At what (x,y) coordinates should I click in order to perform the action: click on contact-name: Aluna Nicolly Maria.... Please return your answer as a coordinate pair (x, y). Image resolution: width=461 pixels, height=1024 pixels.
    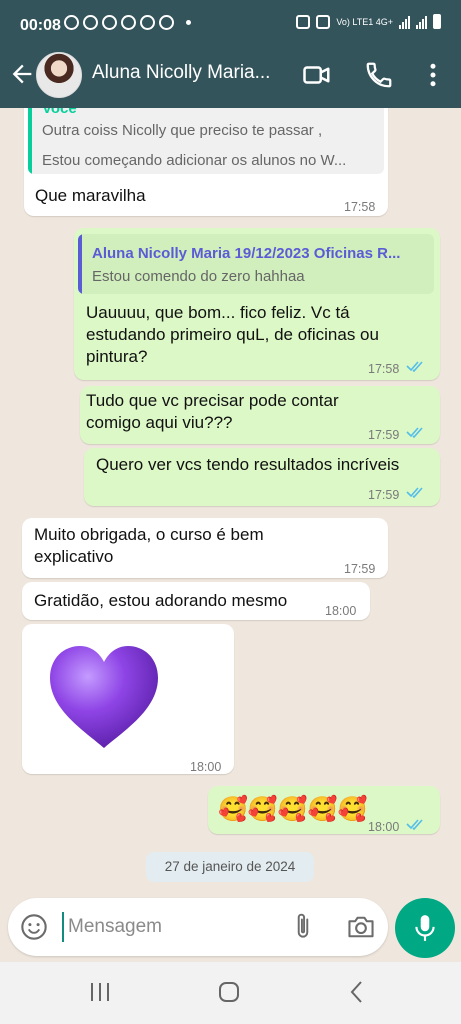
    Looking at the image, I should click on (187, 73).